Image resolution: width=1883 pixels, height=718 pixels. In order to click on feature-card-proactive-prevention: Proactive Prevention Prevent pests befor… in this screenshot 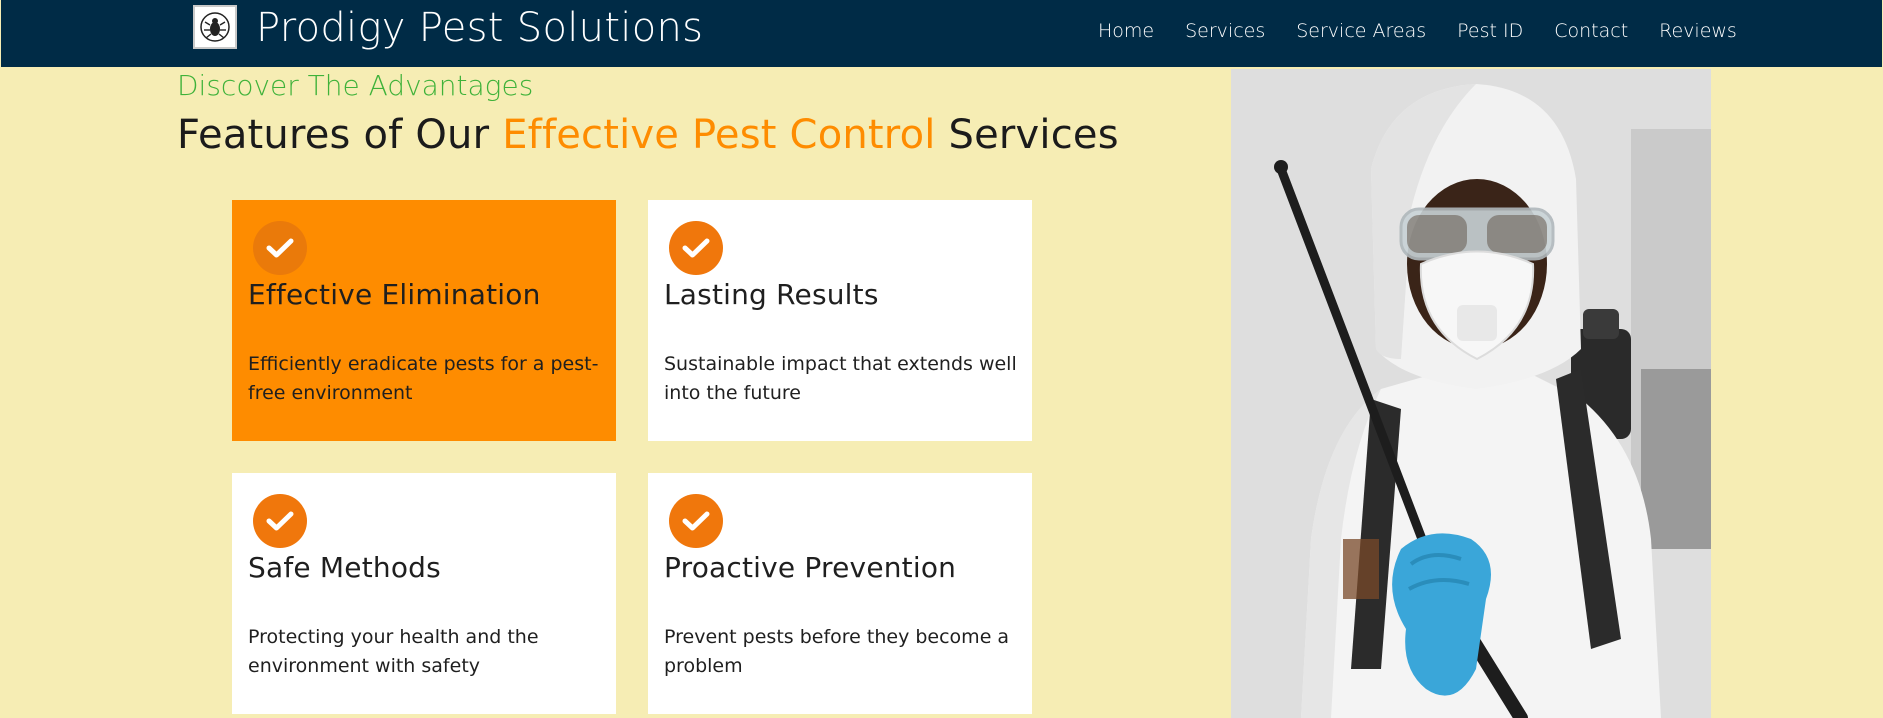, I will do `click(840, 593)`.